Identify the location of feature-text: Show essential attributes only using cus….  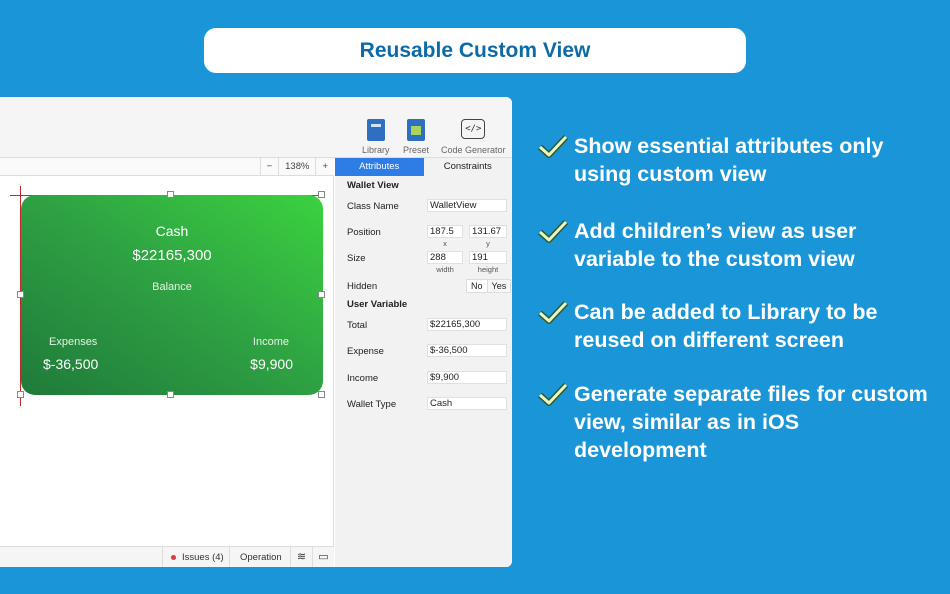
(729, 160).